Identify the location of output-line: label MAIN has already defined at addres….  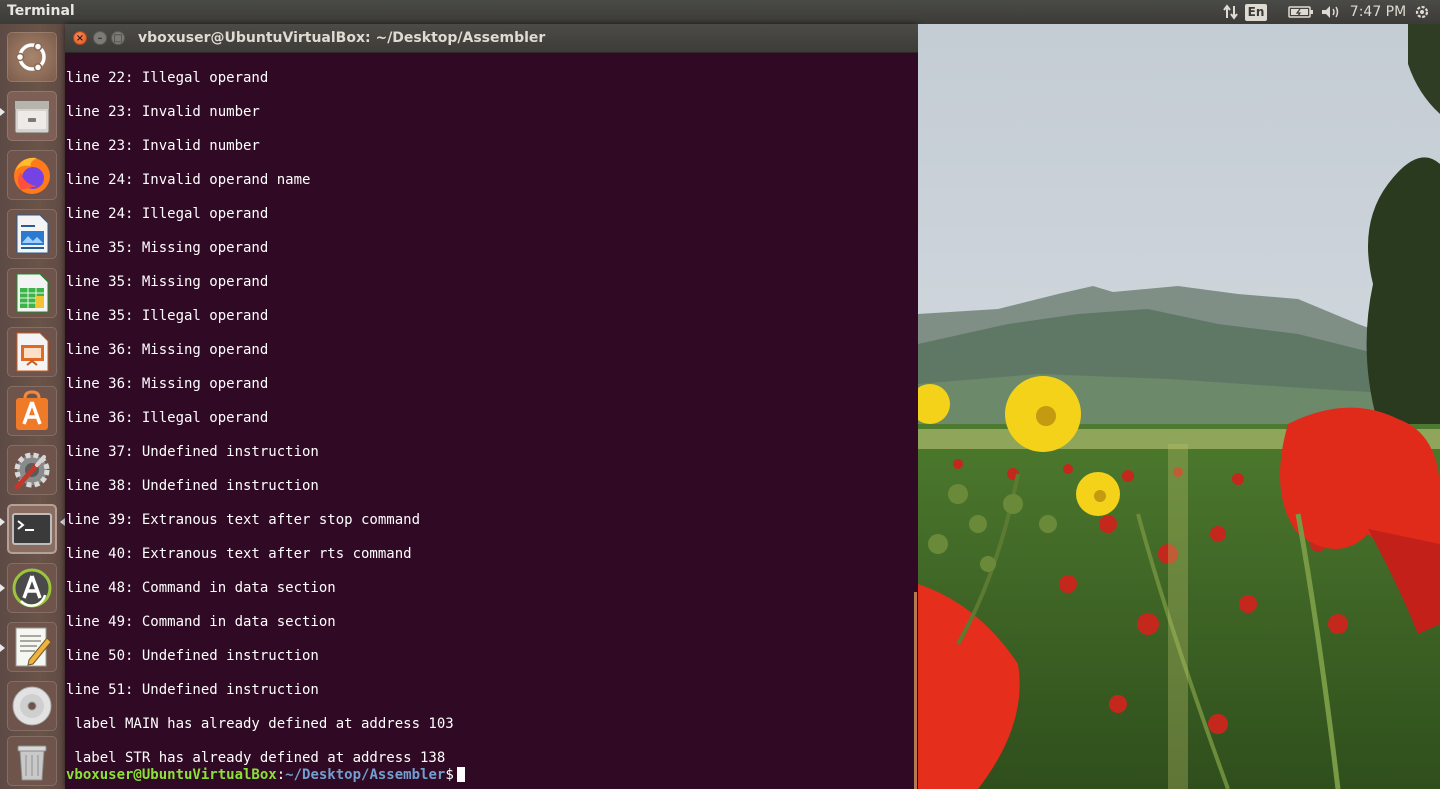
(260, 724).